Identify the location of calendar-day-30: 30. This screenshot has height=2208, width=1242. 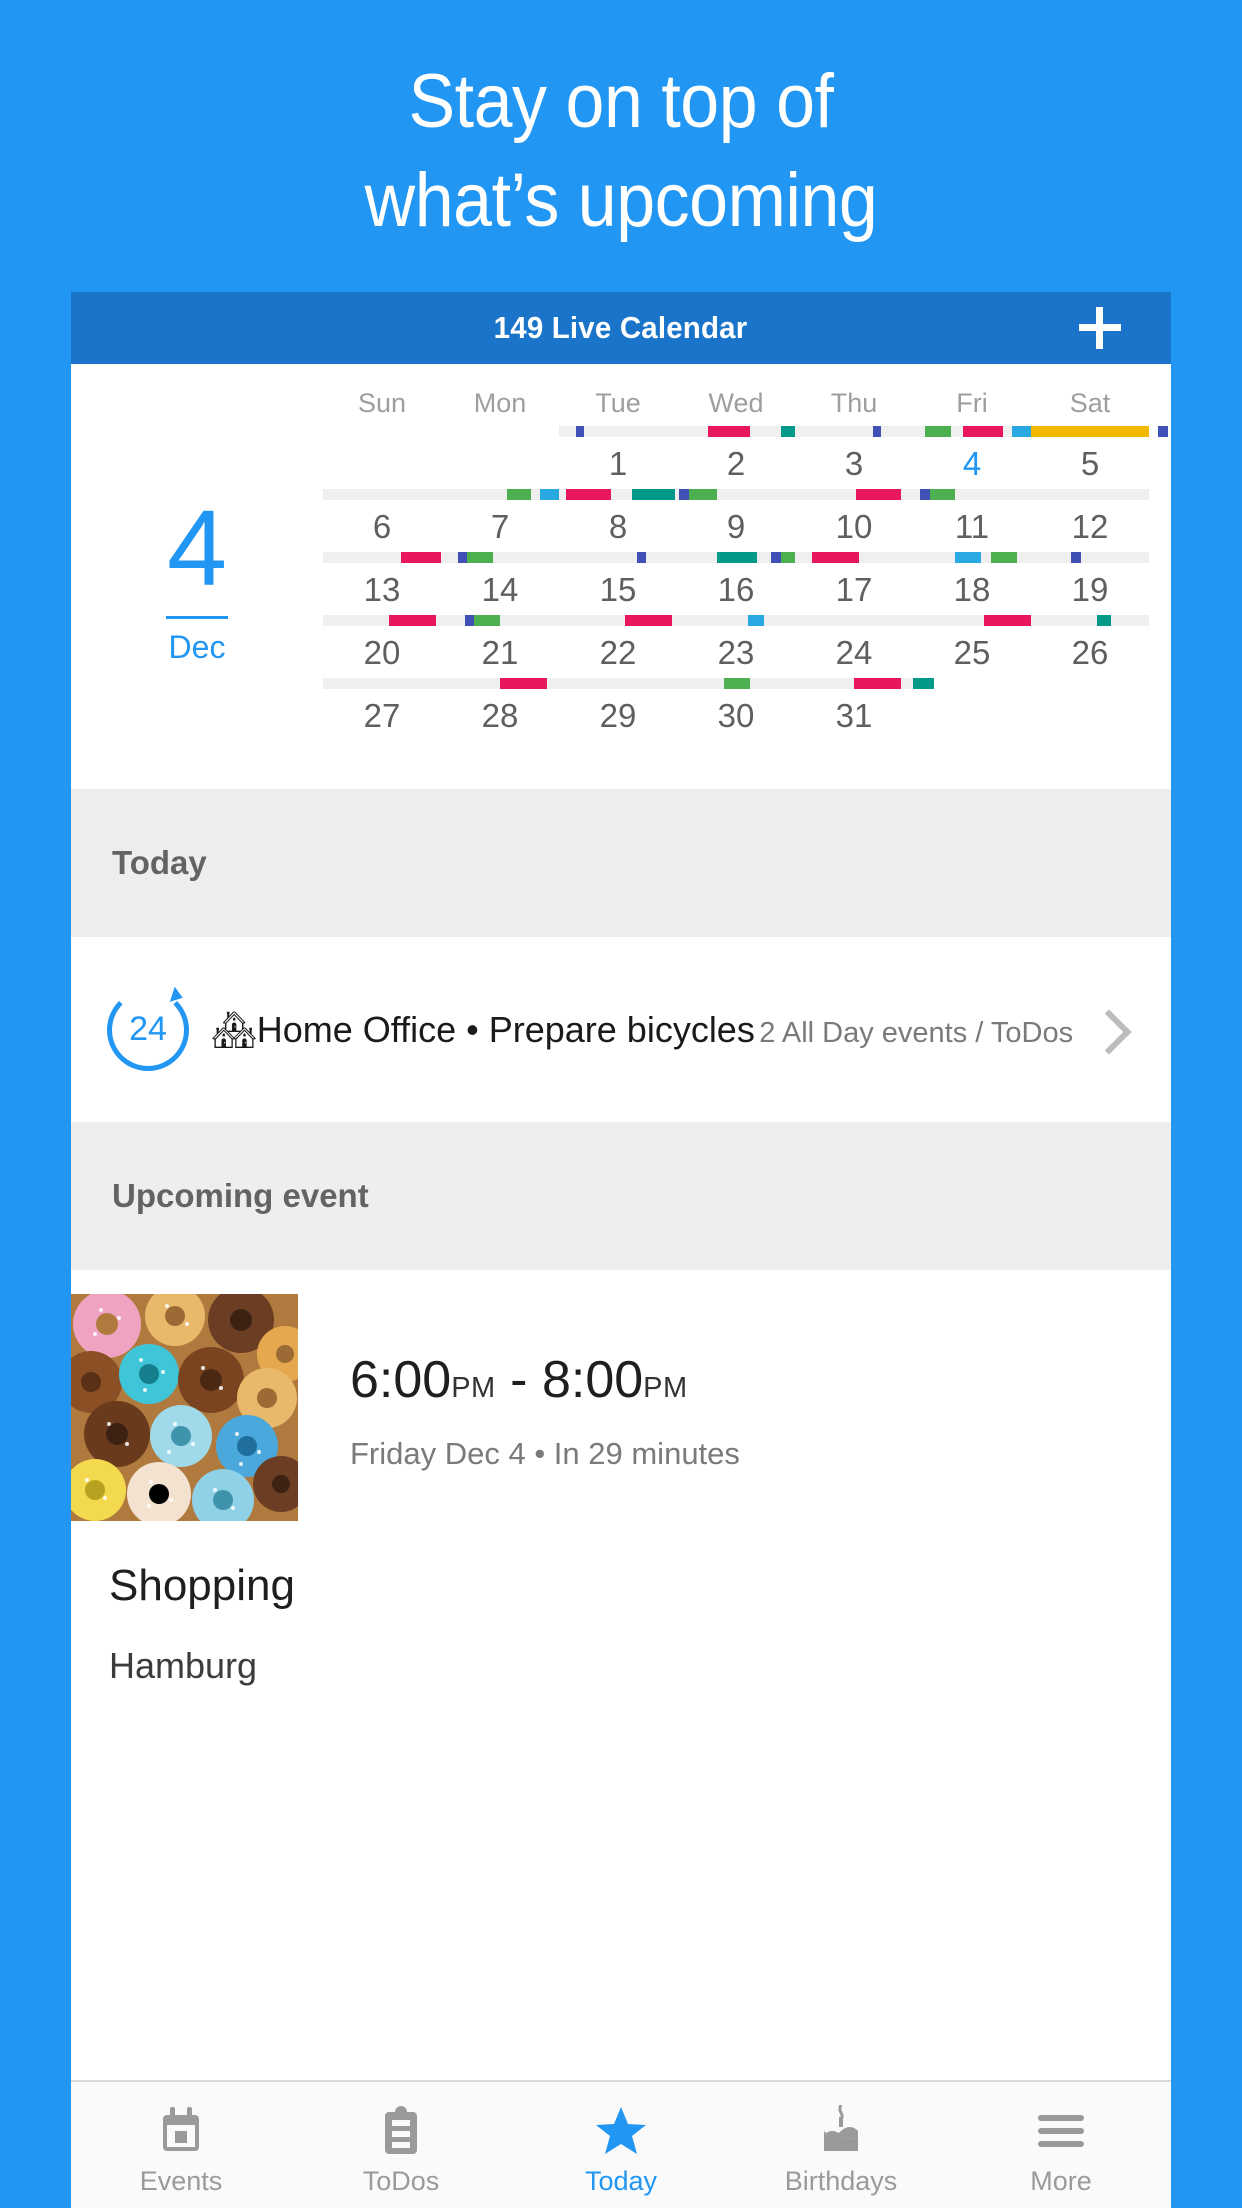
(736, 715).